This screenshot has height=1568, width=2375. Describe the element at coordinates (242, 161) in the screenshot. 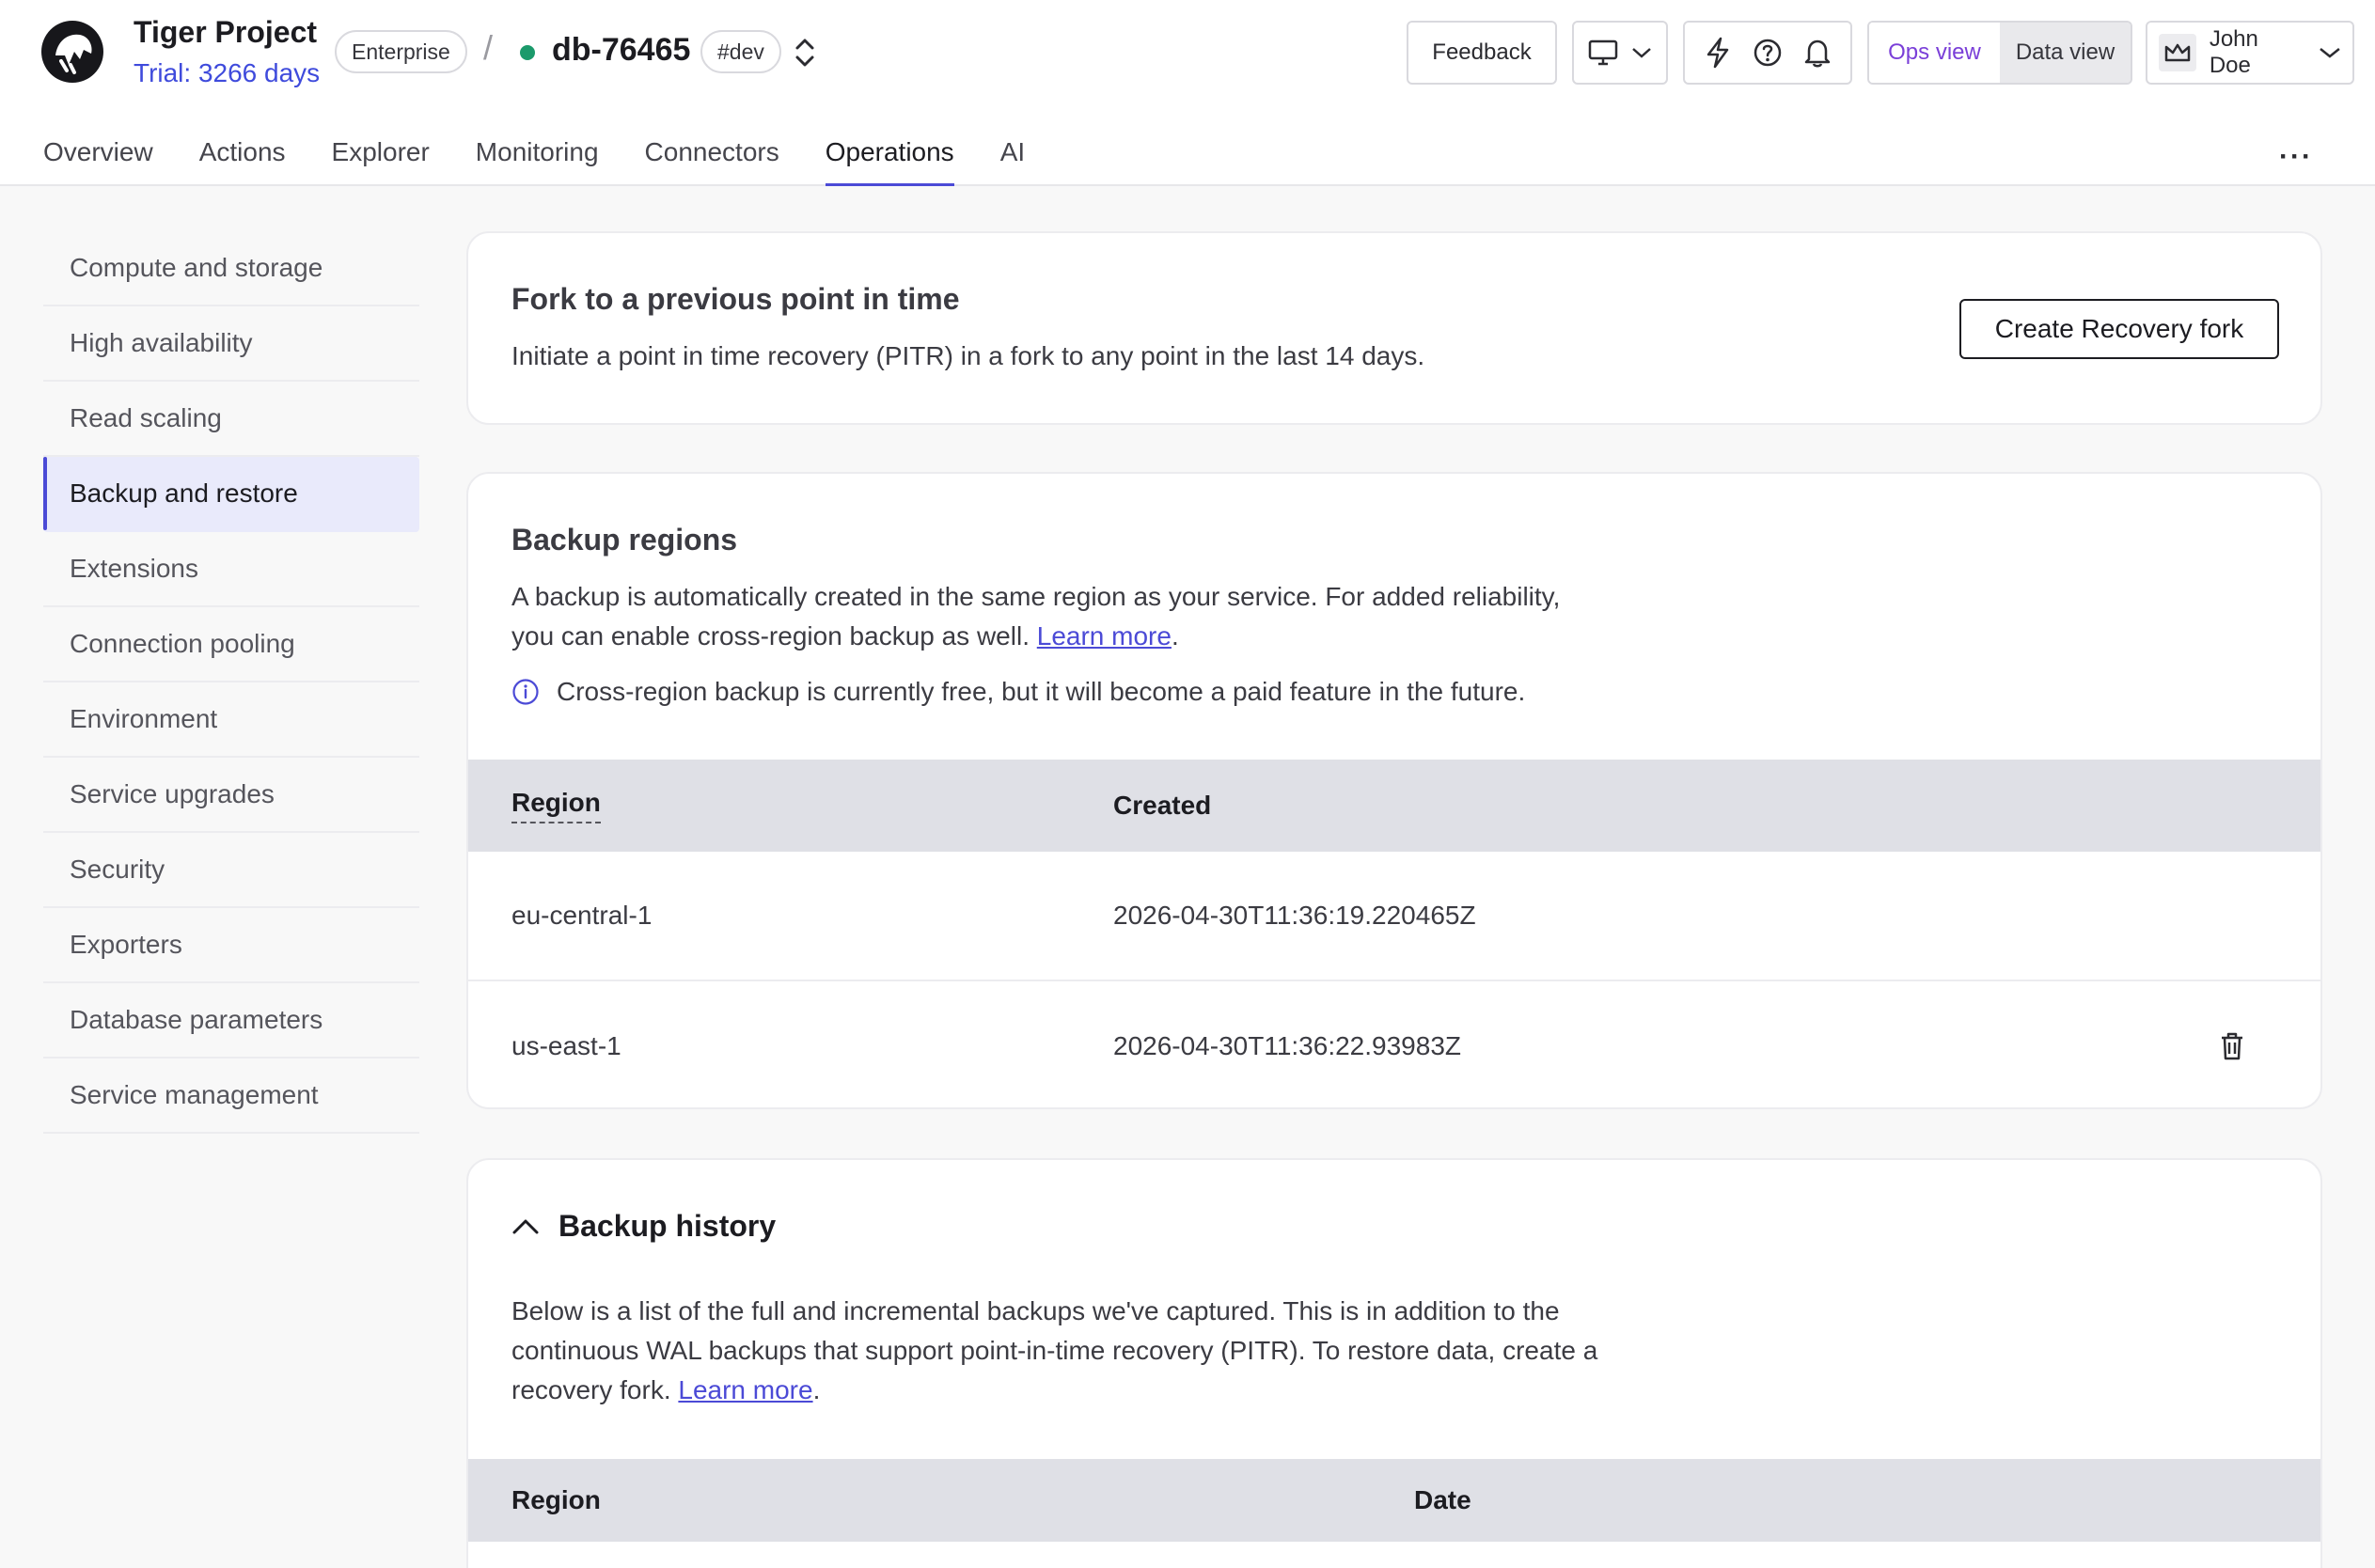

I see `tab-actions: Actions` at that location.